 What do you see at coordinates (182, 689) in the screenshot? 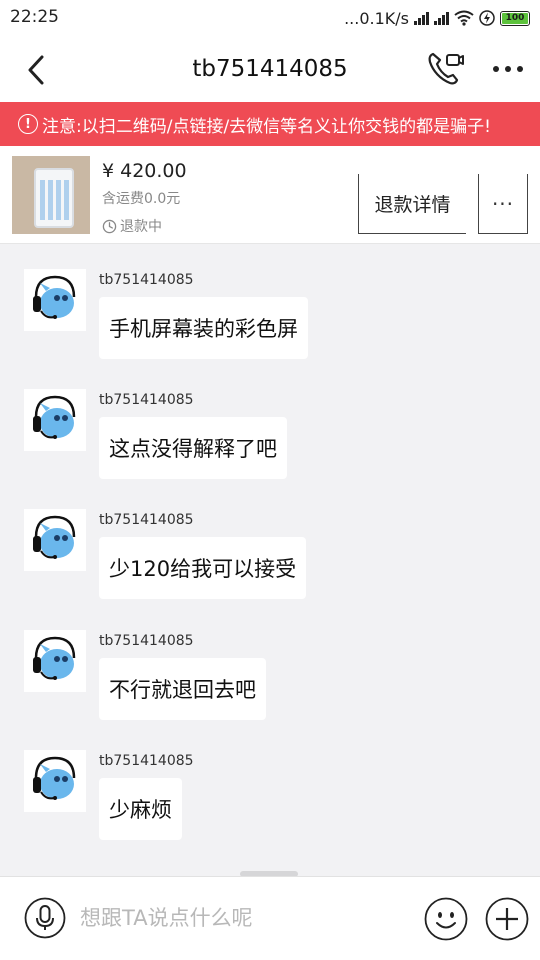
I see `message-bubble: 不行就退回去吧` at bounding box center [182, 689].